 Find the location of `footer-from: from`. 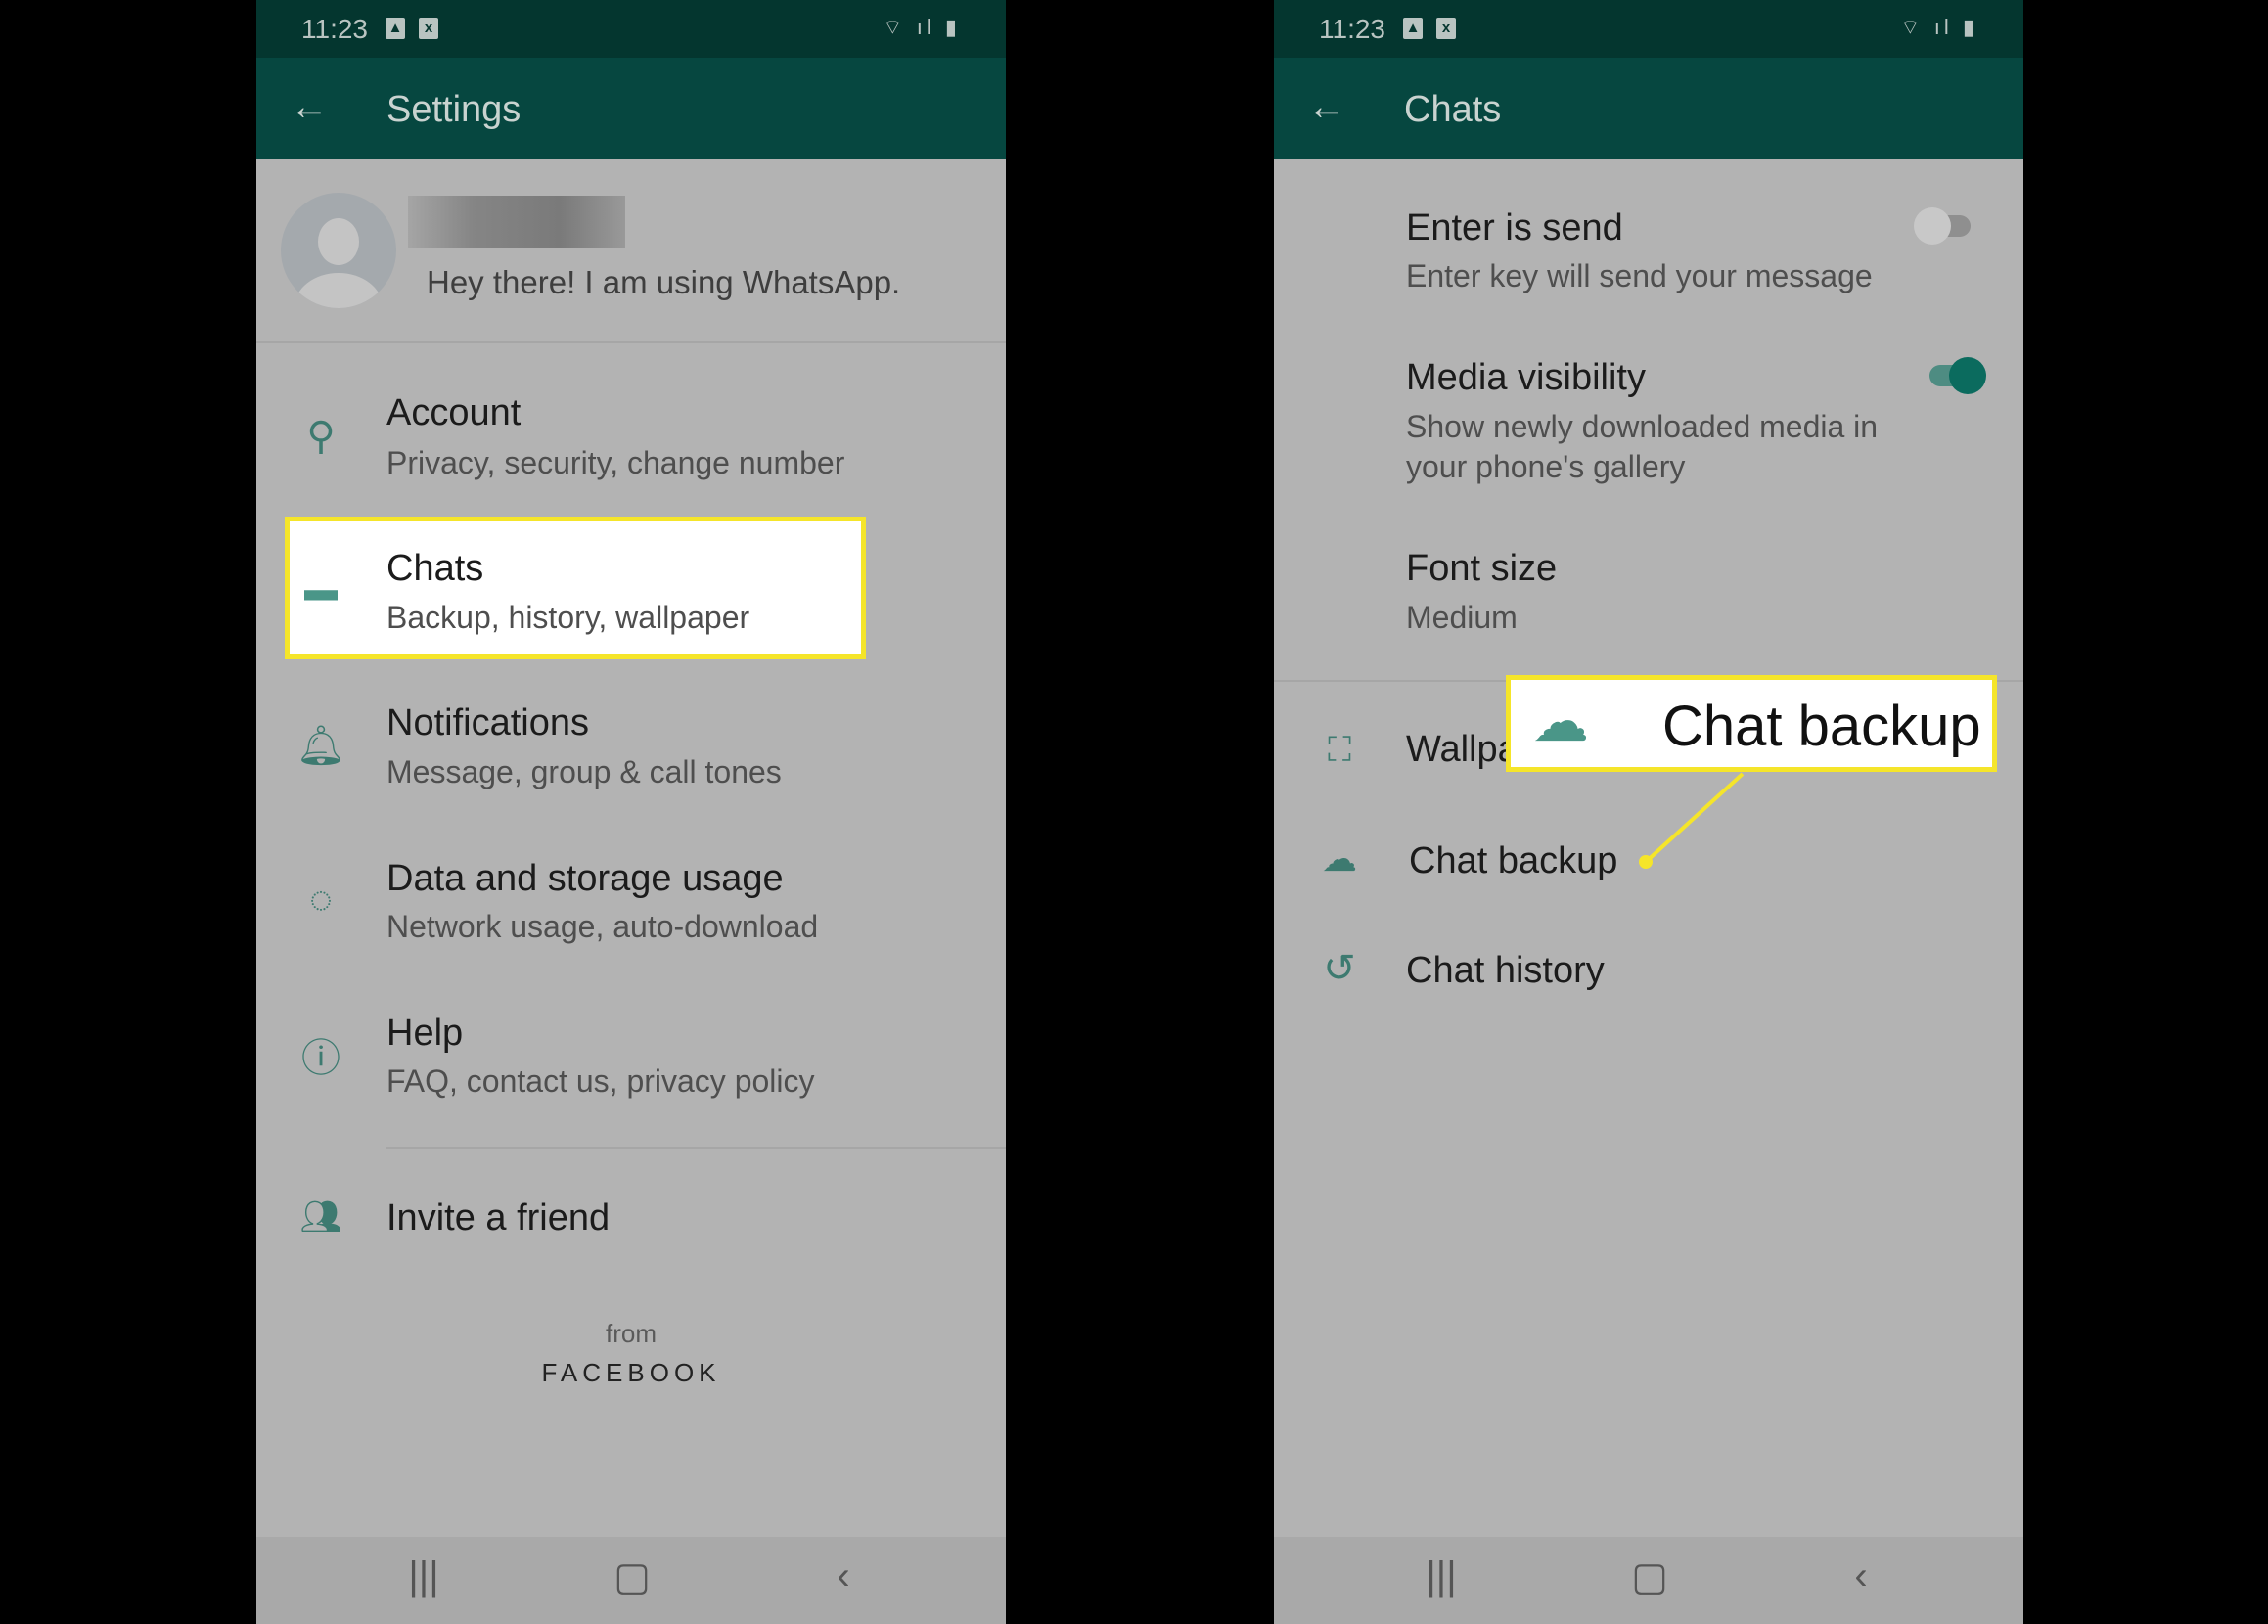

footer-from: from is located at coordinates (631, 1333).